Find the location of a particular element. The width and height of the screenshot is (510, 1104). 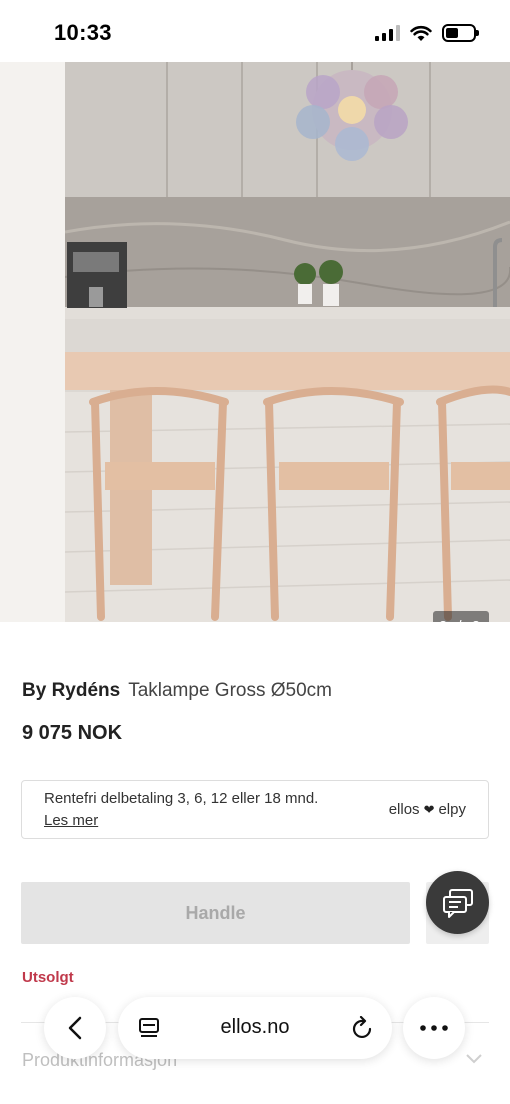

chat-button is located at coordinates (457, 902).